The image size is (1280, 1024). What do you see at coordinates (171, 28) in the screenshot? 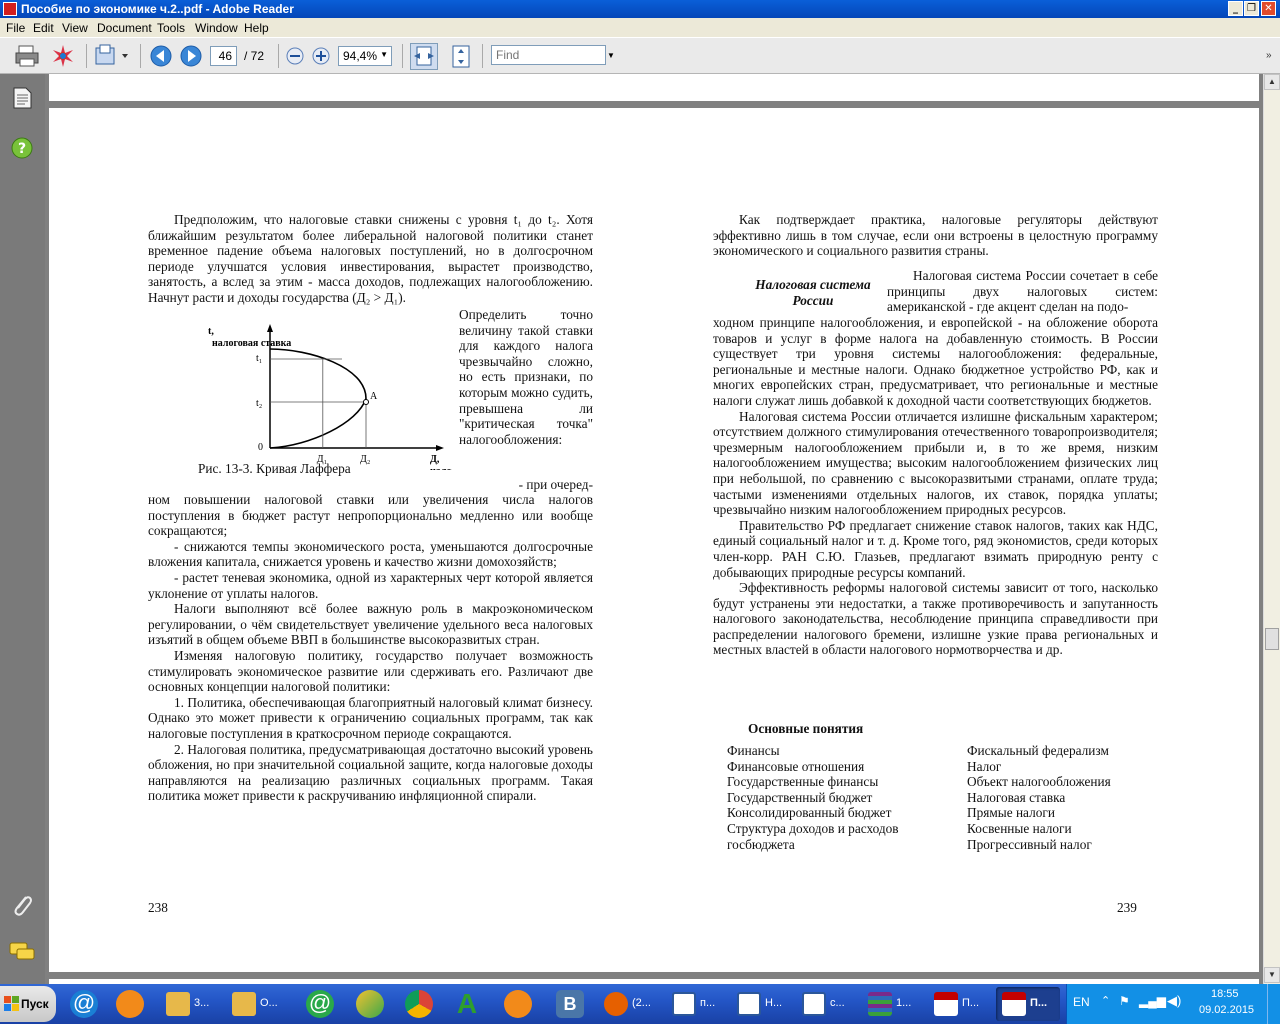
I see `menu-tools: Tools` at bounding box center [171, 28].